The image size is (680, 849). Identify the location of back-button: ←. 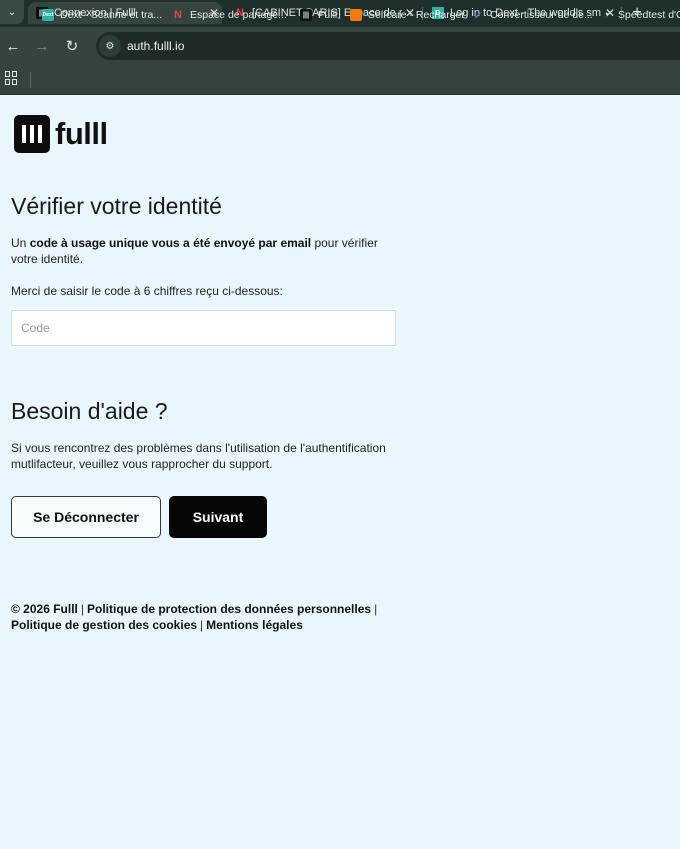
(13, 46).